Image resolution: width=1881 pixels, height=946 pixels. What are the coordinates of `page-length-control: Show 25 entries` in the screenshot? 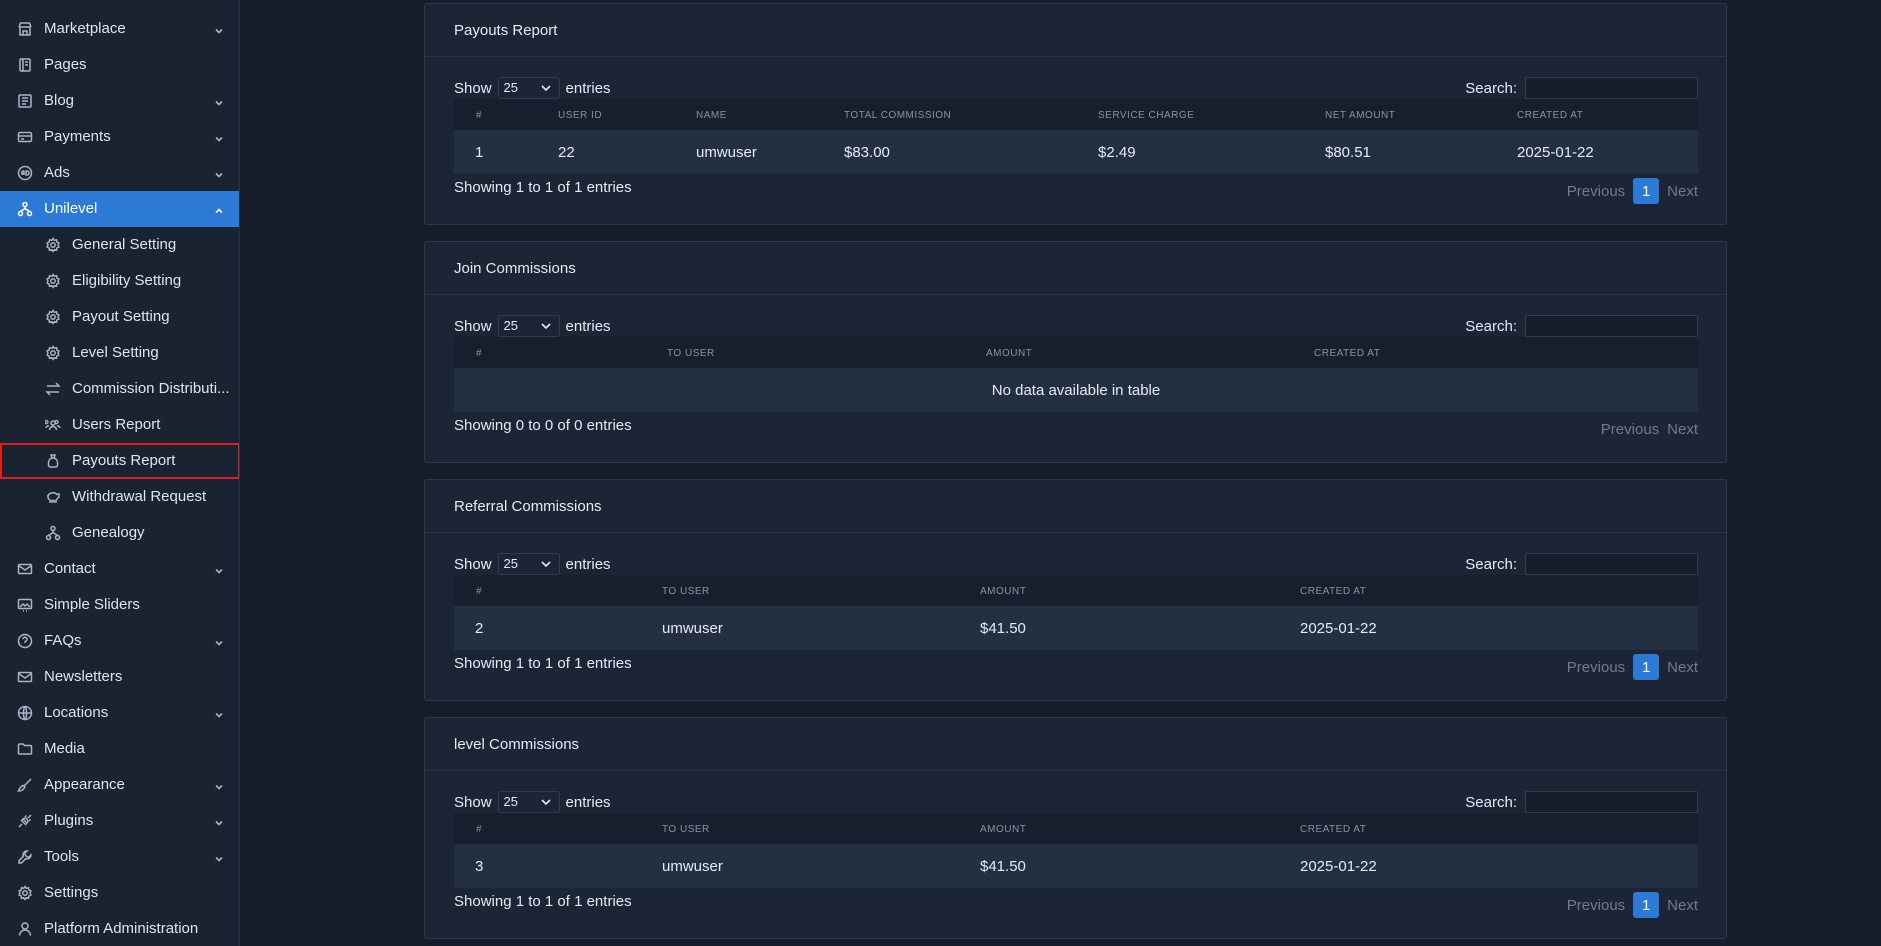 It's located at (532, 802).